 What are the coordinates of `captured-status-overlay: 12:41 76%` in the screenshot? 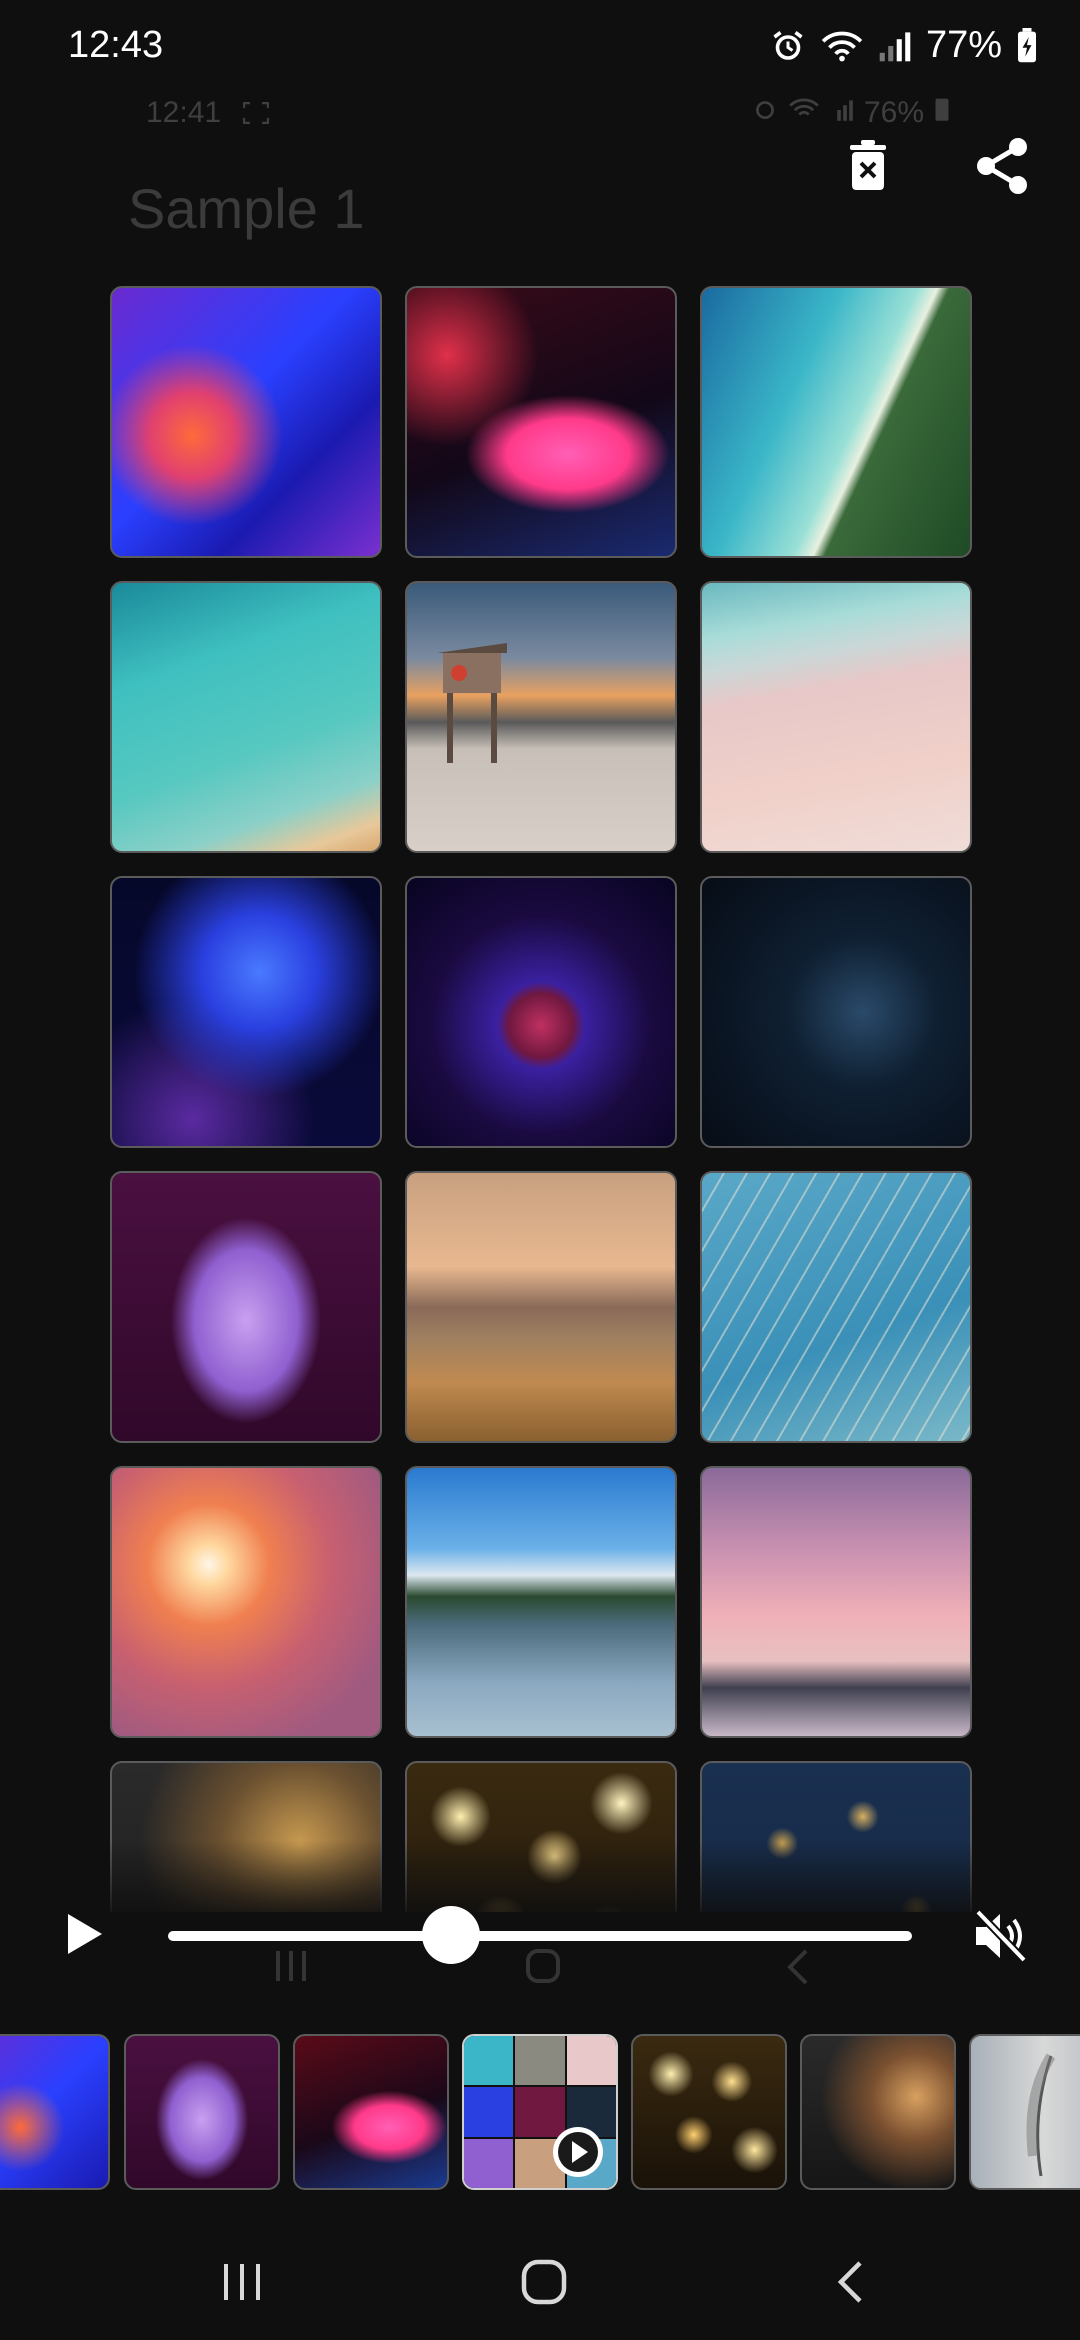 It's located at (547, 116).